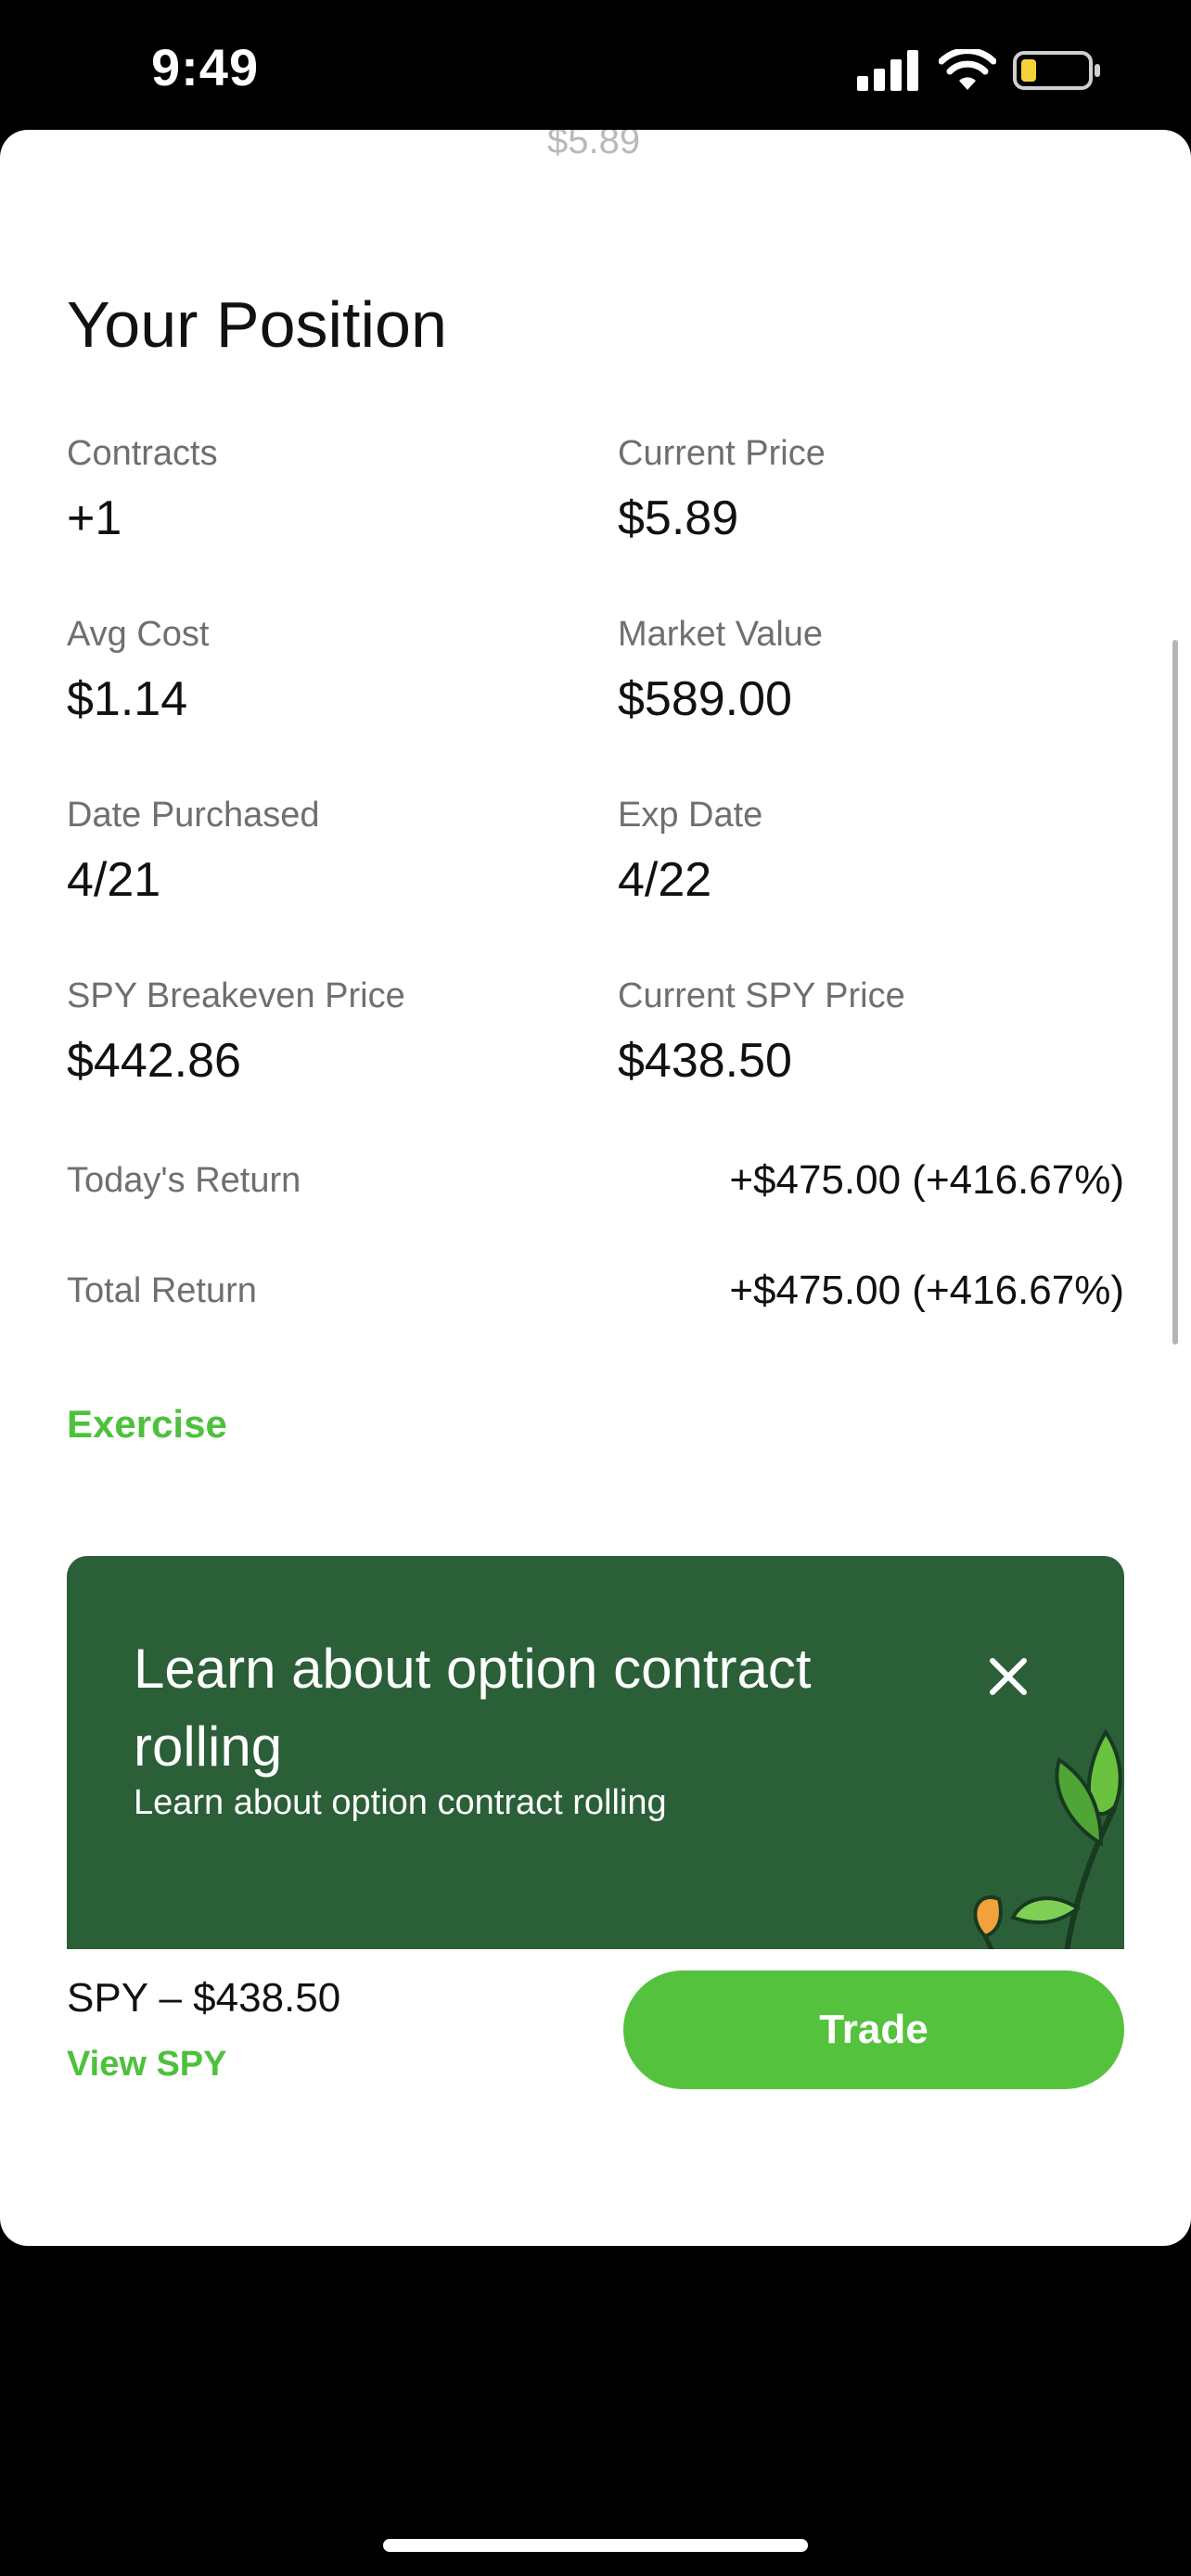 The height and width of the screenshot is (2576, 1191). What do you see at coordinates (154, 1061) in the screenshot?
I see `field-value: $442.86` at bounding box center [154, 1061].